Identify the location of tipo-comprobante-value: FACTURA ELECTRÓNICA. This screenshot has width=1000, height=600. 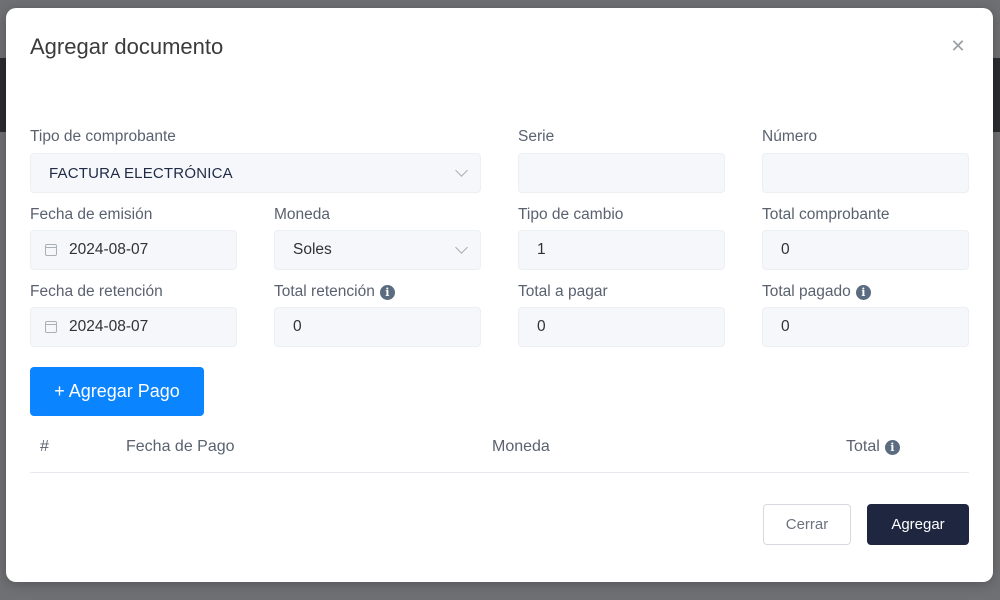
(141, 173).